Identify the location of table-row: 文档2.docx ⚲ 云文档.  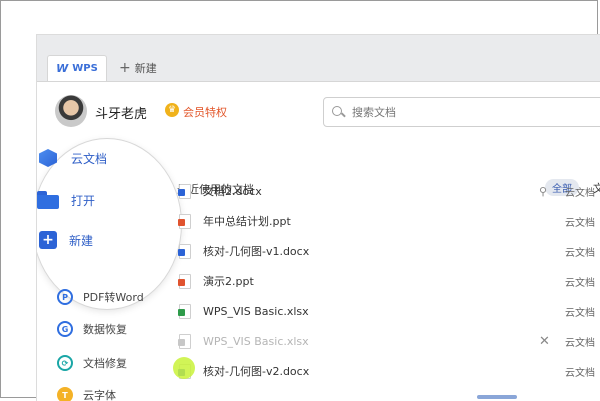
(389, 191).